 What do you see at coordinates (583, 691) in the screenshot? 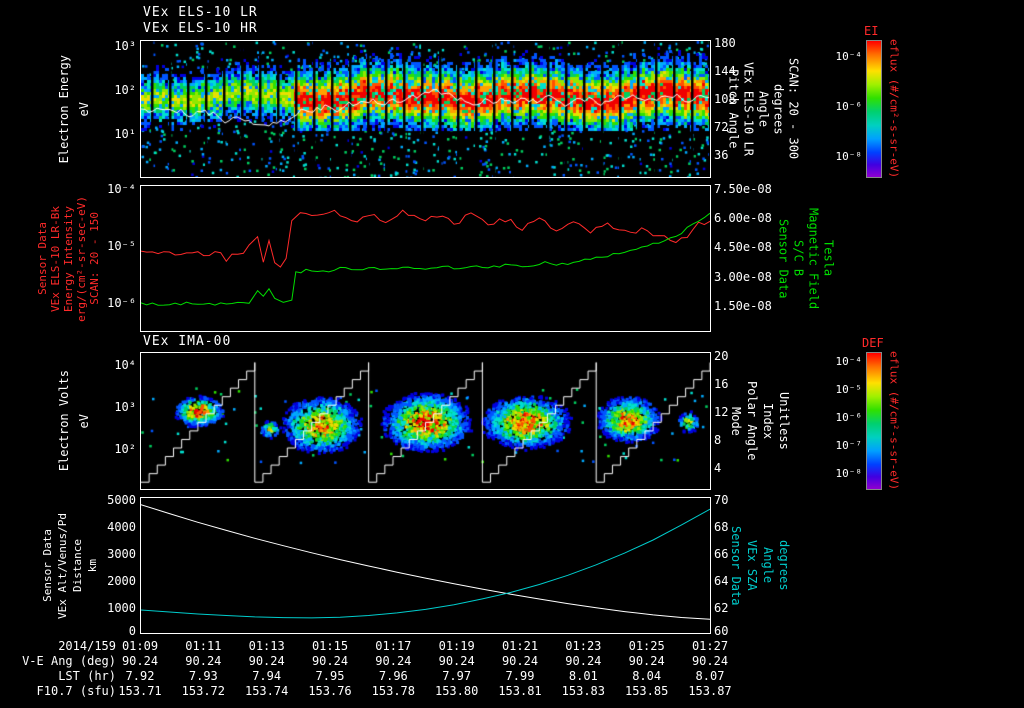
I see `ancillary-value: 153.83` at bounding box center [583, 691].